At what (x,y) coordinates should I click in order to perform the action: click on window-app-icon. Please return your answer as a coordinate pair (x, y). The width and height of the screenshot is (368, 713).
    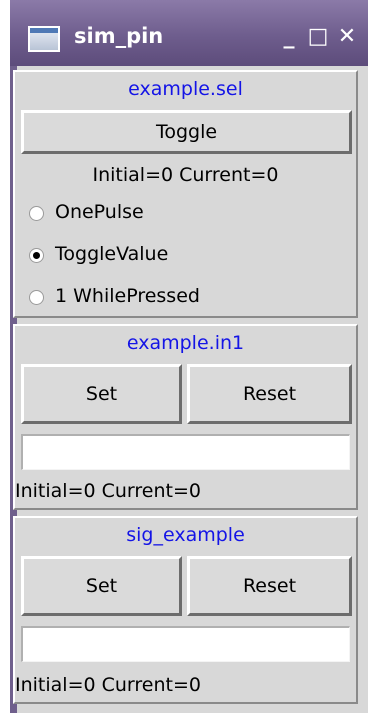
    Looking at the image, I should click on (44, 39).